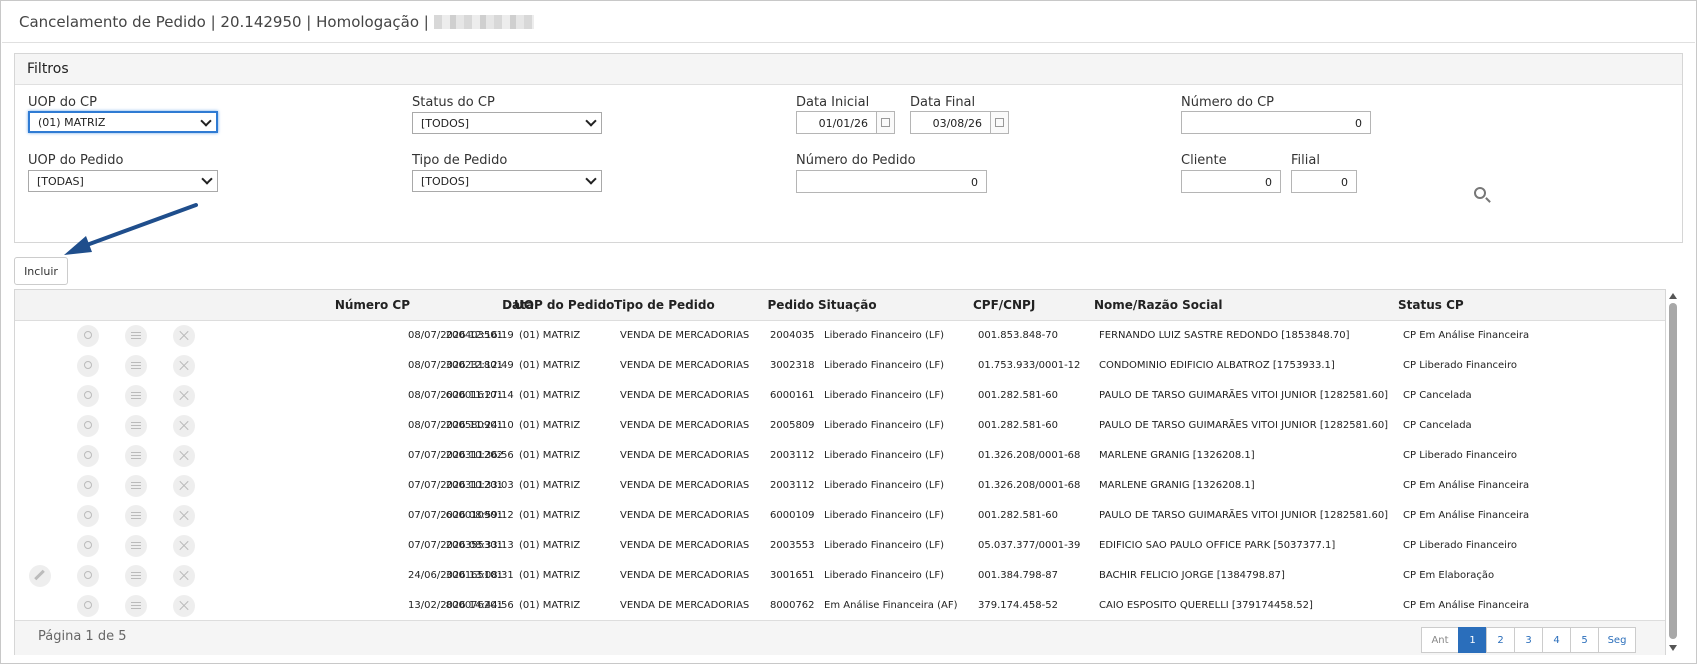  What do you see at coordinates (564, 305) in the screenshot?
I see `col-uop-pedido: UOP do Pedido` at bounding box center [564, 305].